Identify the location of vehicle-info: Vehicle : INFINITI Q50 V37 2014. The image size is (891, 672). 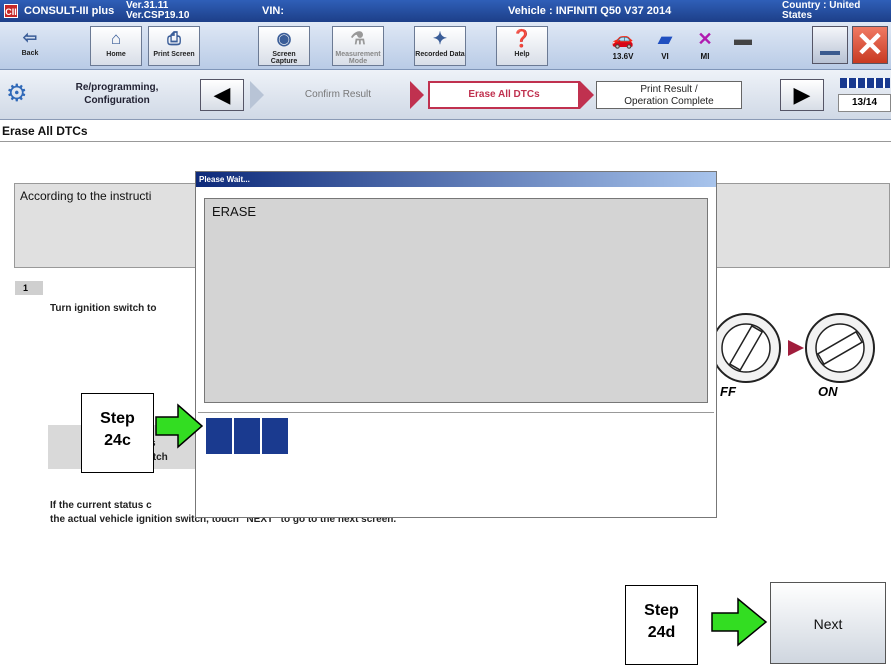
(590, 11).